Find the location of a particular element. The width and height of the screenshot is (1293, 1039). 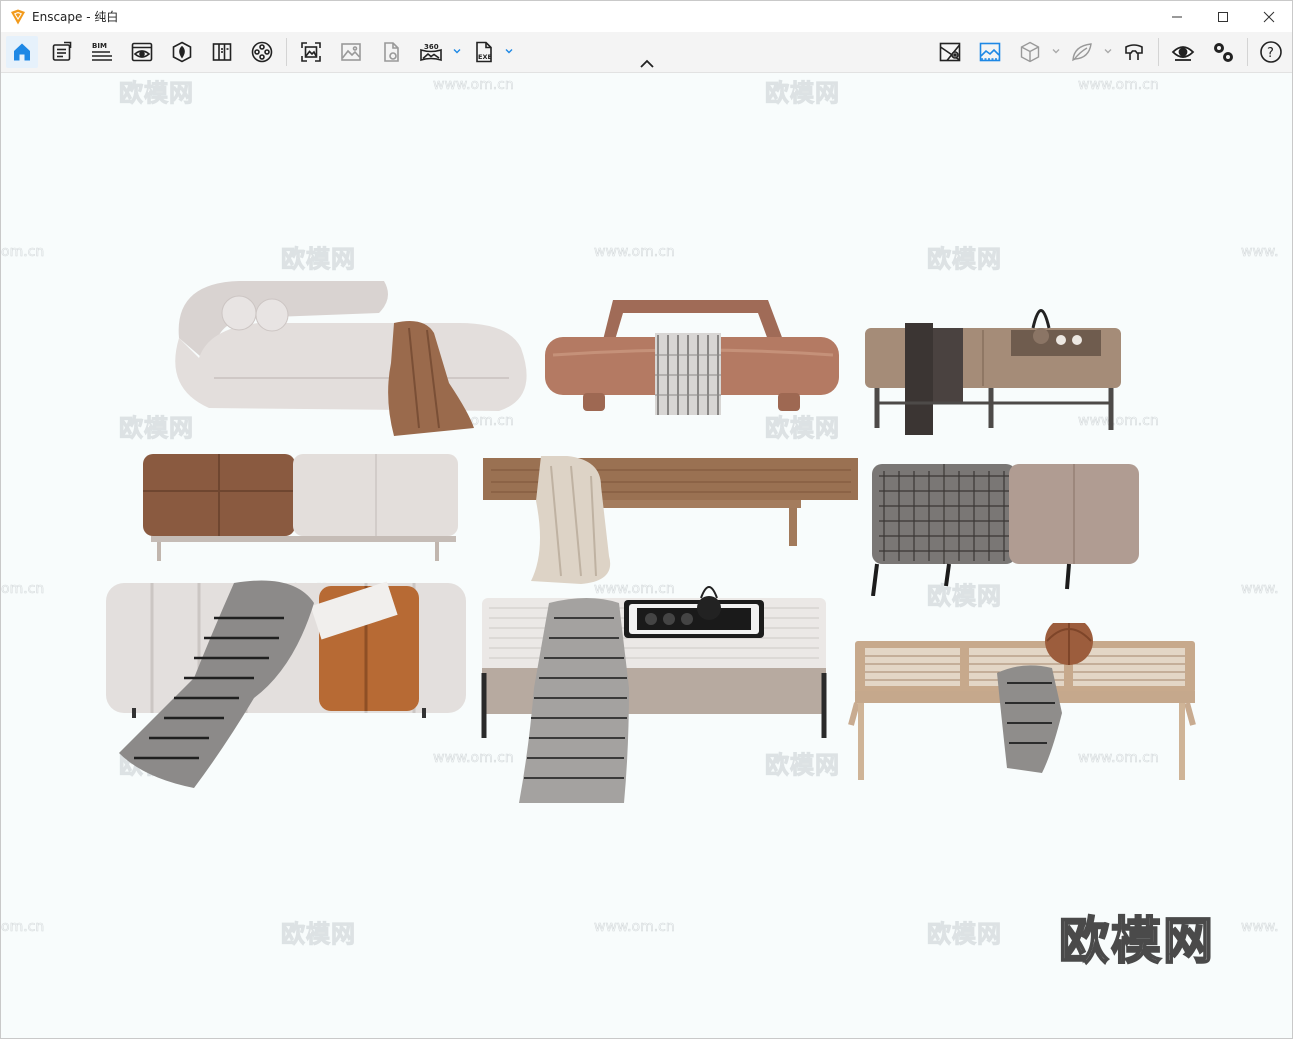

leaf-icon is located at coordinates (1082, 52).